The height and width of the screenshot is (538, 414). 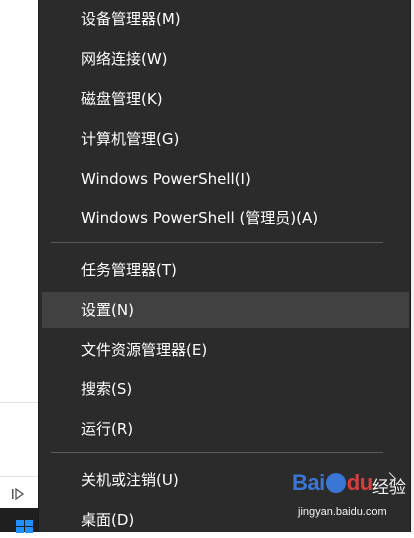 What do you see at coordinates (25, 526) in the screenshot?
I see `windows-logo-icon` at bounding box center [25, 526].